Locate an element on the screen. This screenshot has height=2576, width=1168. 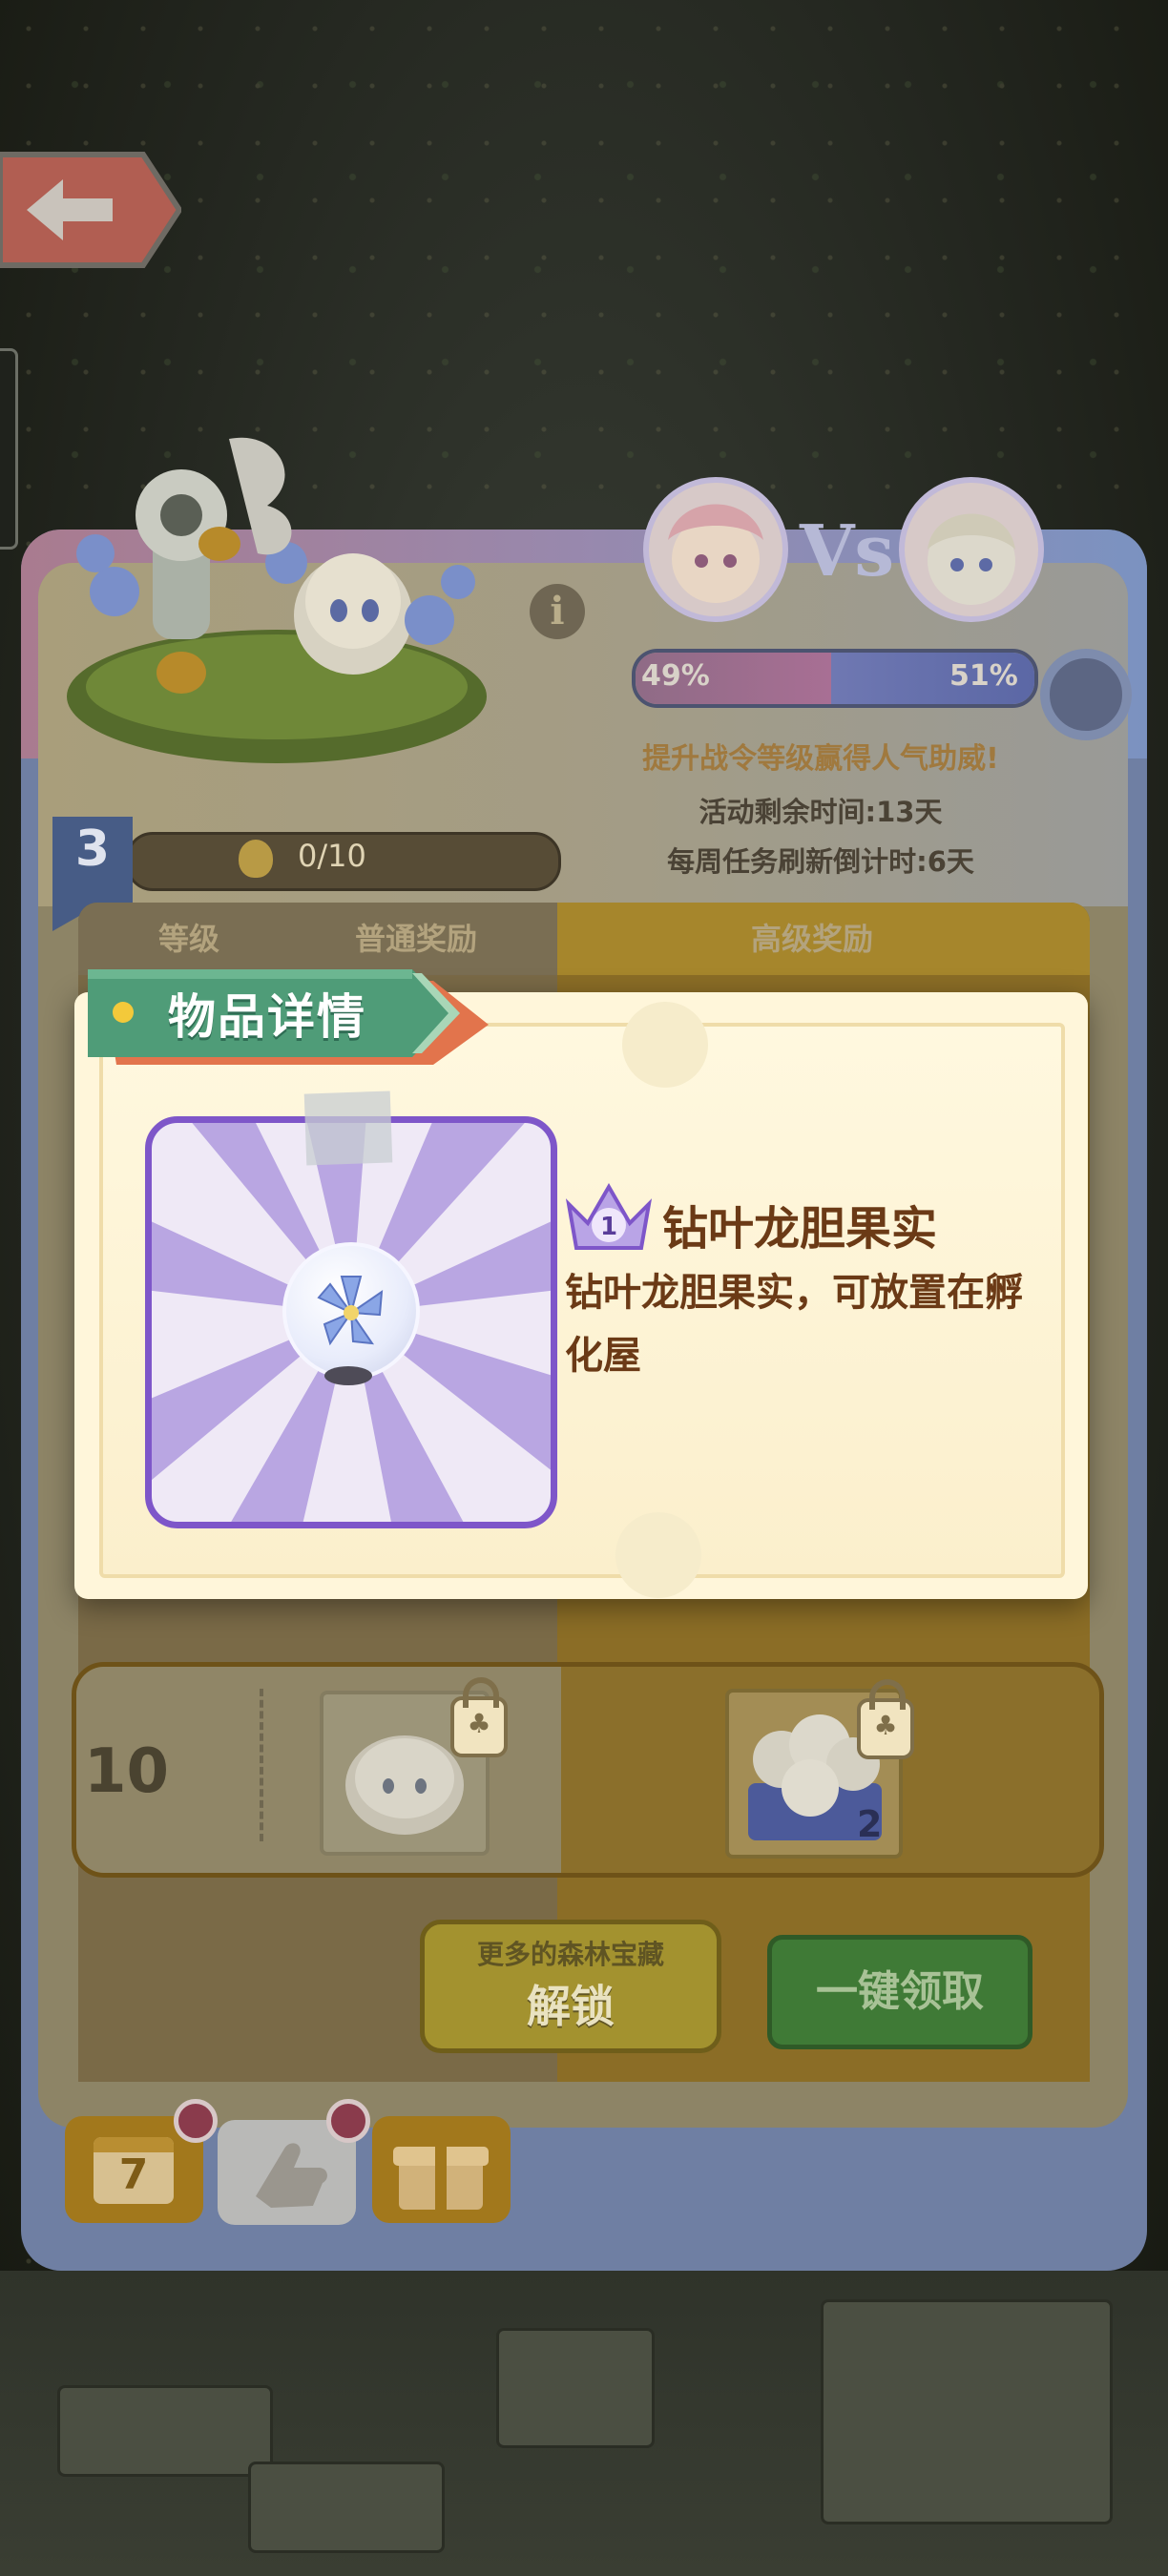
unlock-button-subtitle: 更多的森林宝藏 is located at coordinates (570, 1954).